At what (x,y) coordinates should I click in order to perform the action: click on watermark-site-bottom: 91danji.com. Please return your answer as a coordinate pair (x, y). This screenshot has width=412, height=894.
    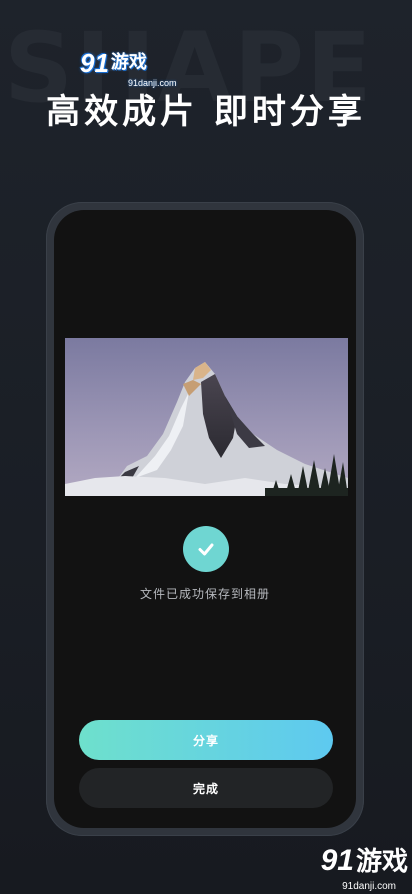
    Looking at the image, I should click on (369, 886).